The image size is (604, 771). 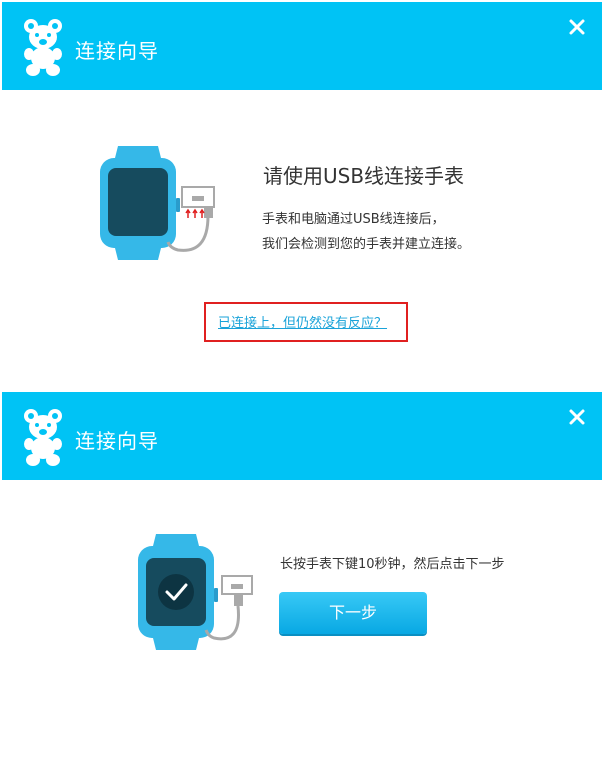 What do you see at coordinates (302, 321) in the screenshot?
I see `no-response-help-link: 已连接上，但仍然没有反应？` at bounding box center [302, 321].